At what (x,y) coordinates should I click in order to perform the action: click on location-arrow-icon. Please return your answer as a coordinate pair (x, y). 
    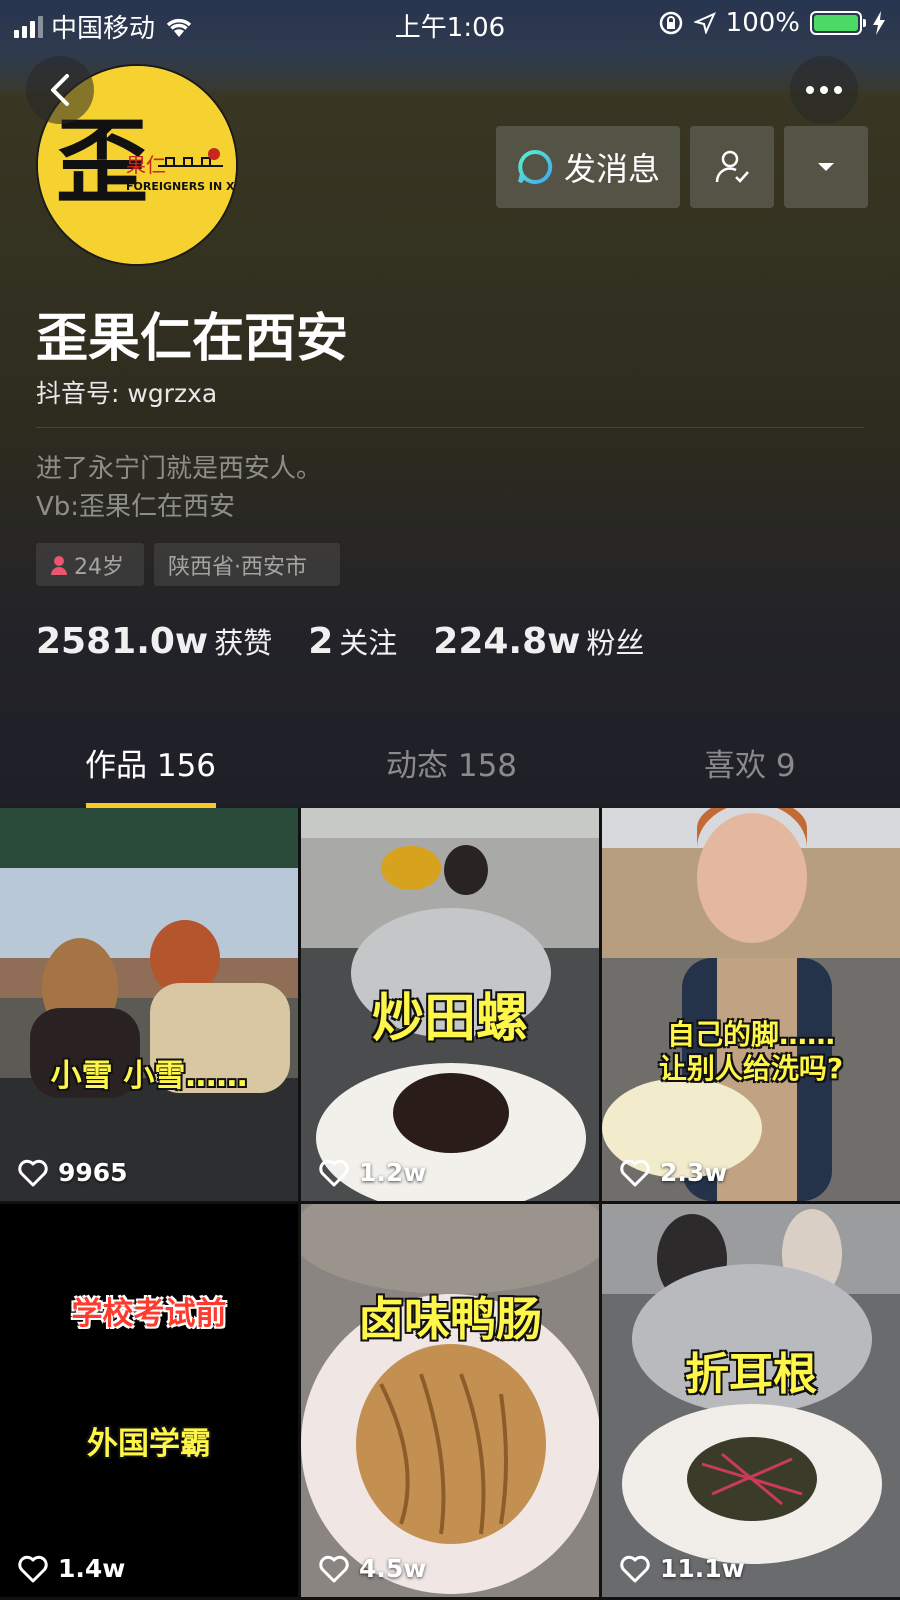
    Looking at the image, I should click on (704, 23).